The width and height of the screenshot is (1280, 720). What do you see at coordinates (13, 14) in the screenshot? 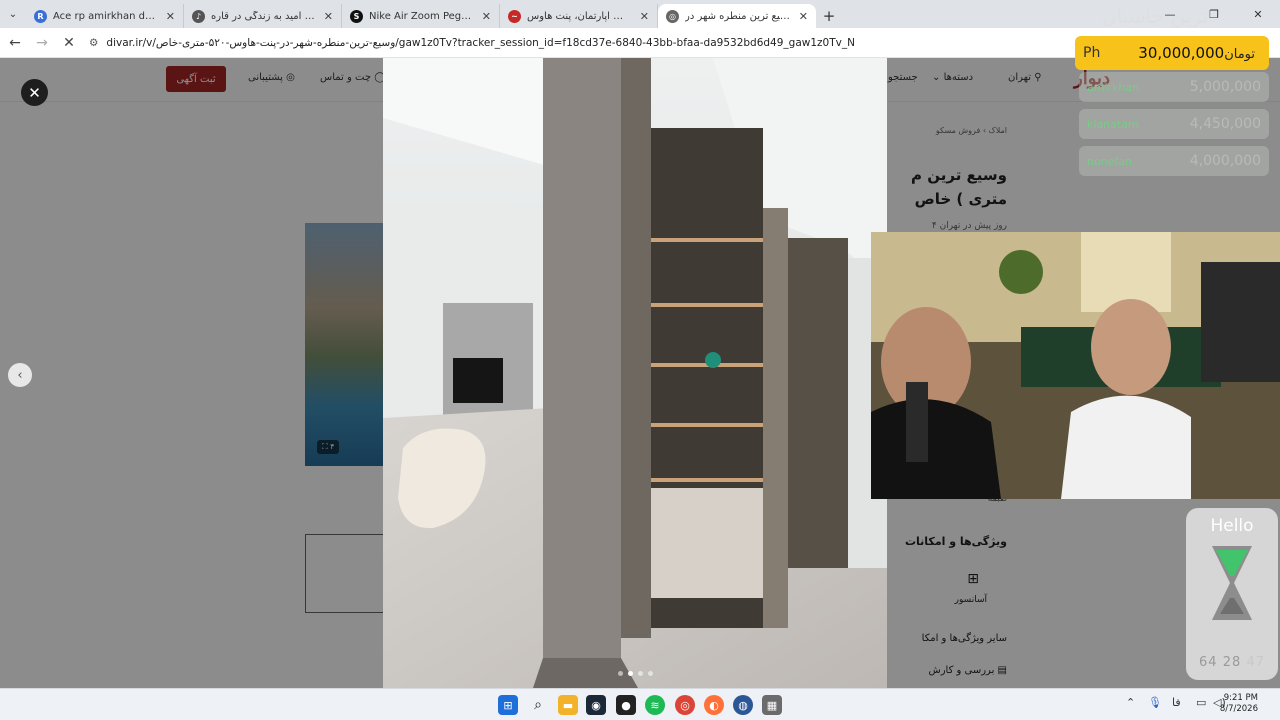
I see `tab-search-dropdown: ⌄` at bounding box center [13, 14].